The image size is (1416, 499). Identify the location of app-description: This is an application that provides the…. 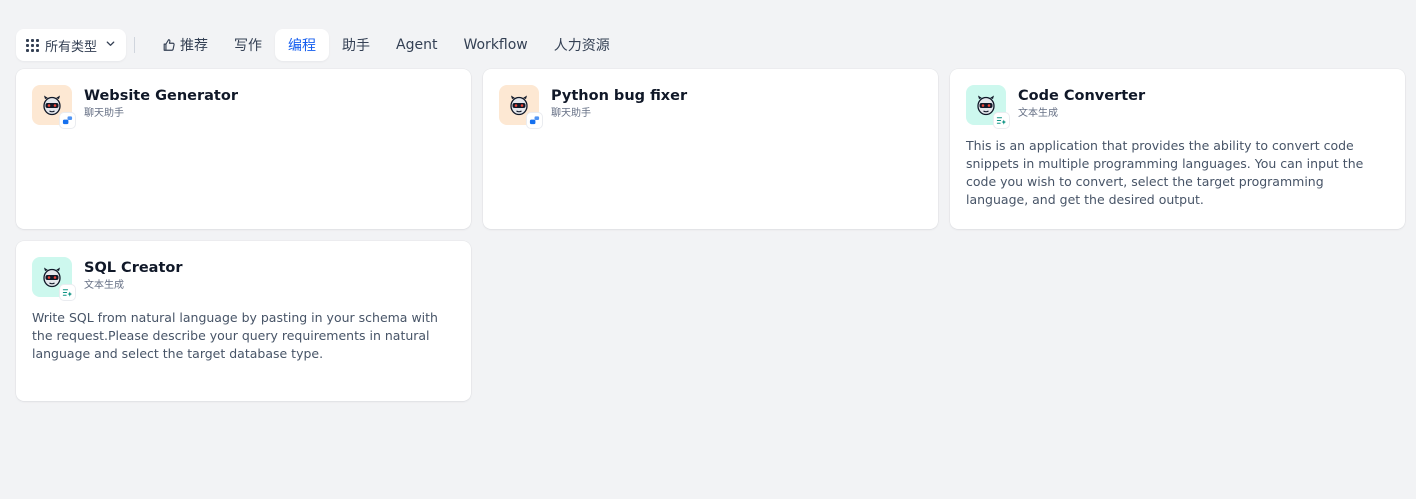
(1165, 172).